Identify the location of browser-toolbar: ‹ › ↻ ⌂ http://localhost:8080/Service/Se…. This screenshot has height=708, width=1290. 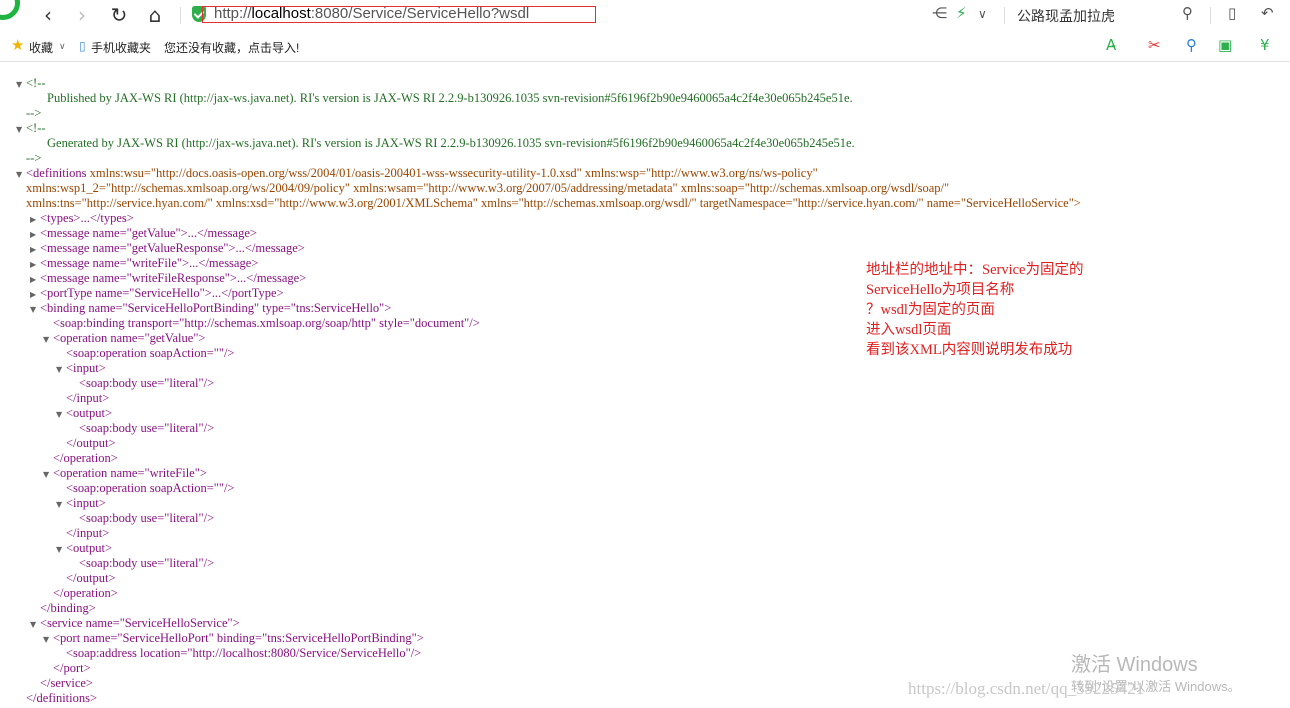
(645, 15).